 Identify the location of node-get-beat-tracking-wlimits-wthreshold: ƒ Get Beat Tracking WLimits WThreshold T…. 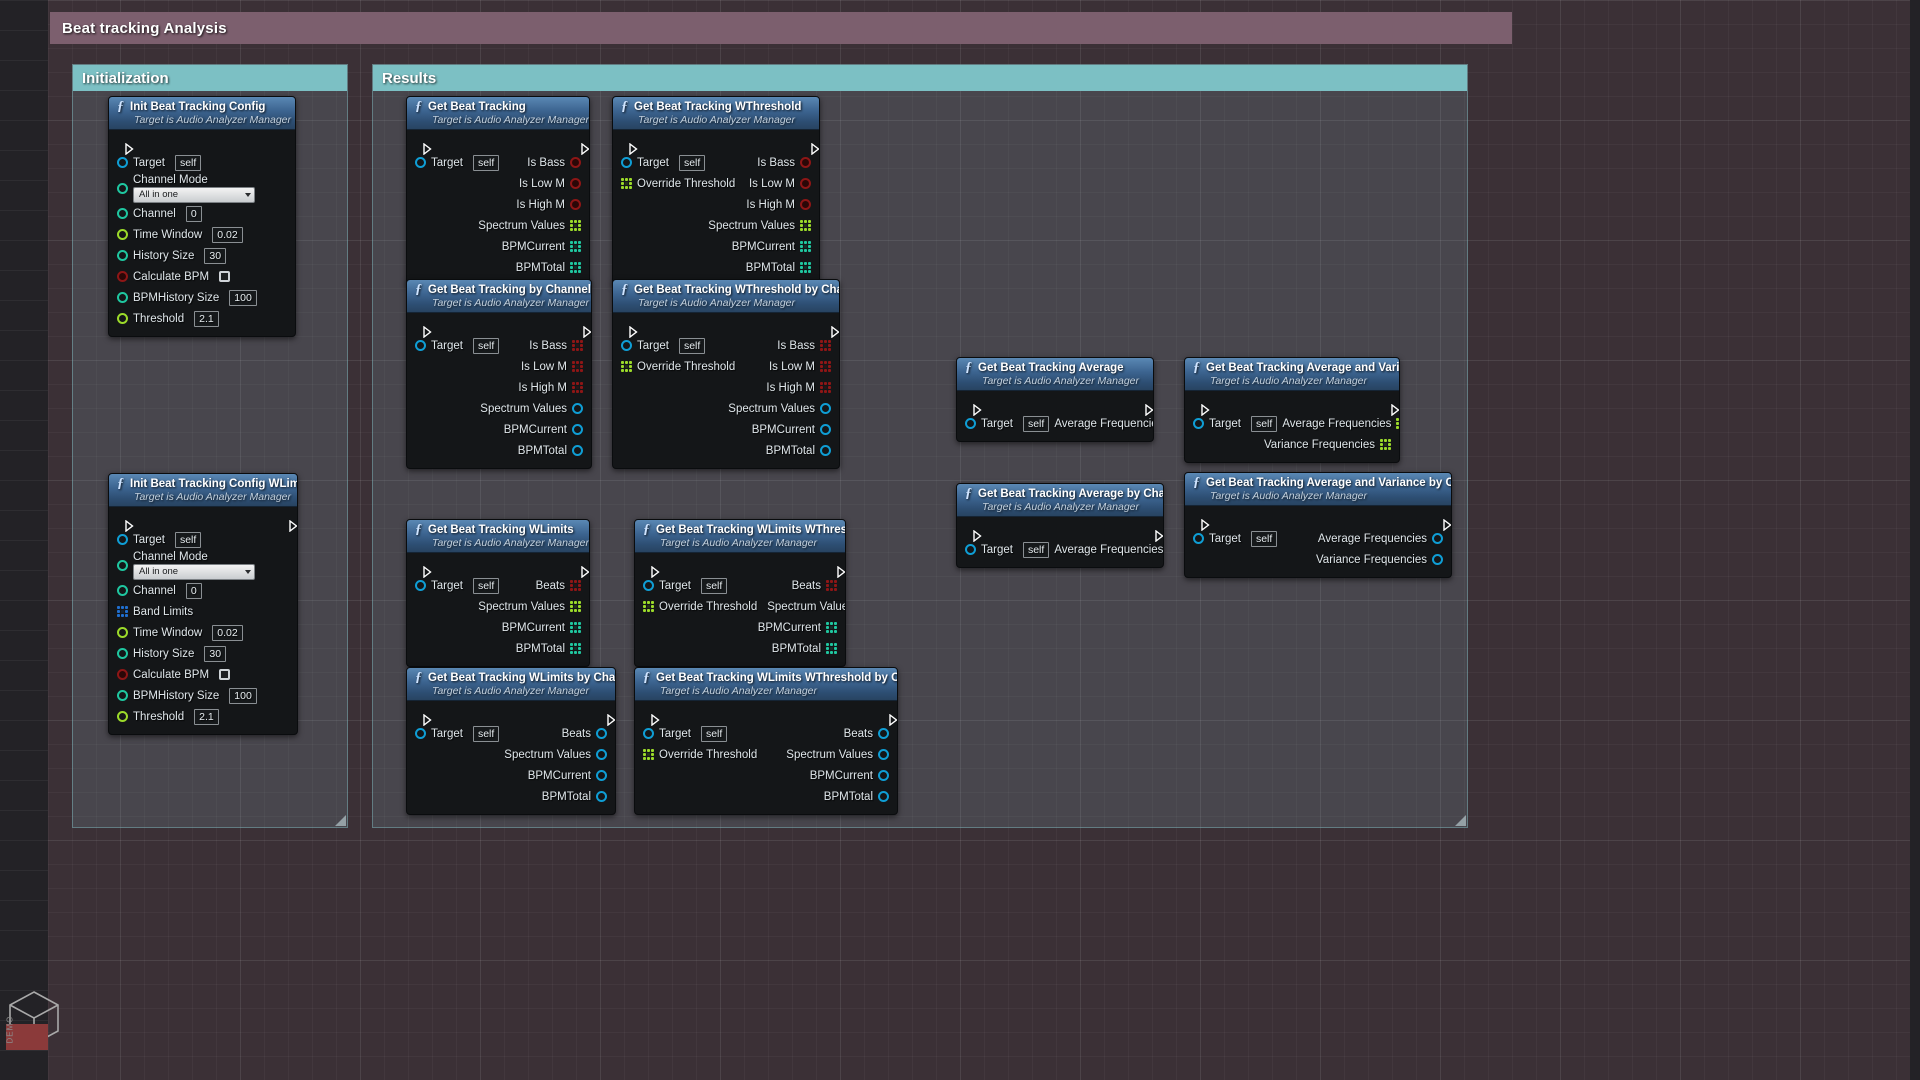
(740, 593).